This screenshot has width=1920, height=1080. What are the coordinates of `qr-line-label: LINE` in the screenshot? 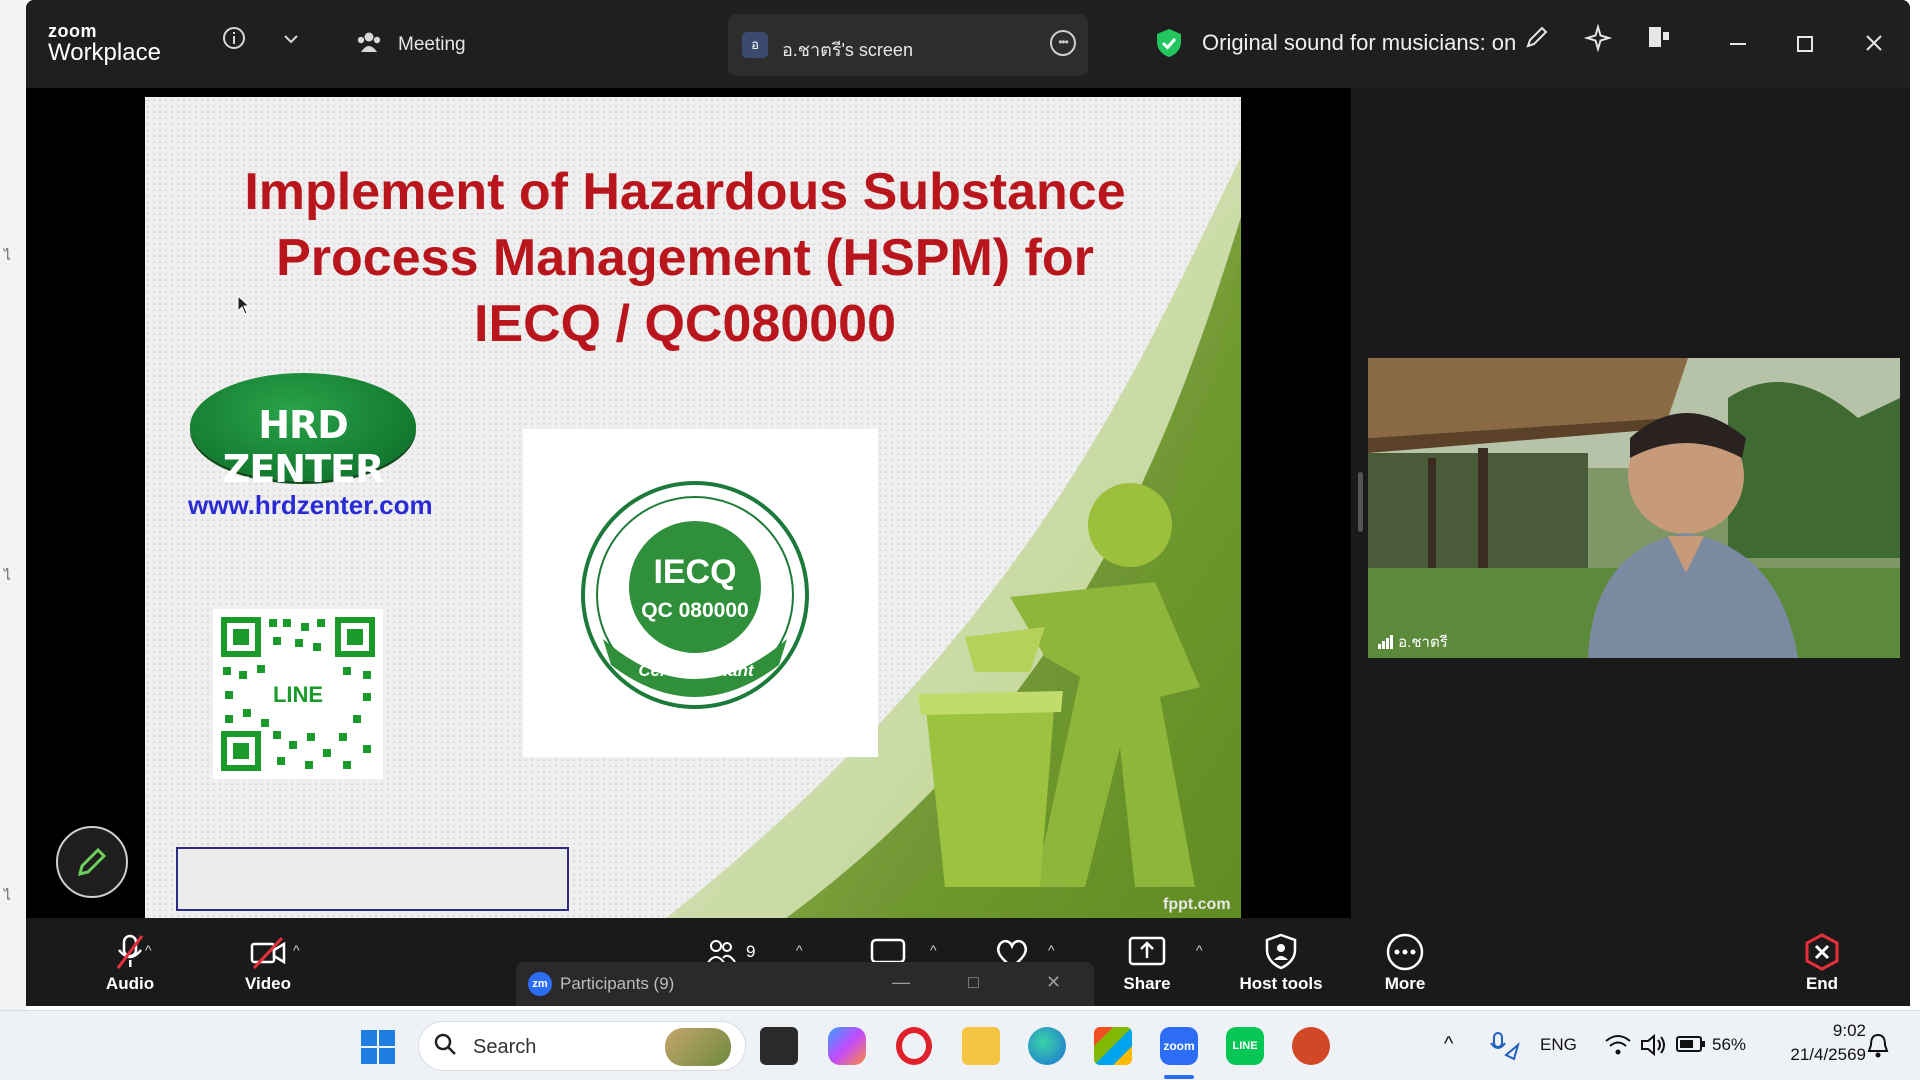 It's located at (298, 695).